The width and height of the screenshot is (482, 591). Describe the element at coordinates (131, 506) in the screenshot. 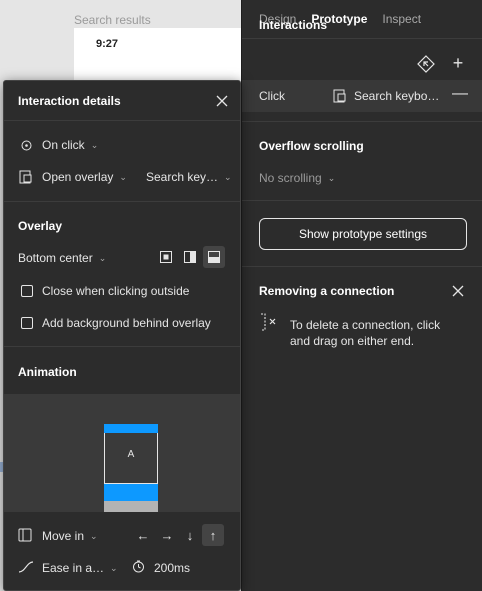

I see `preview-overlay-bottom` at that location.